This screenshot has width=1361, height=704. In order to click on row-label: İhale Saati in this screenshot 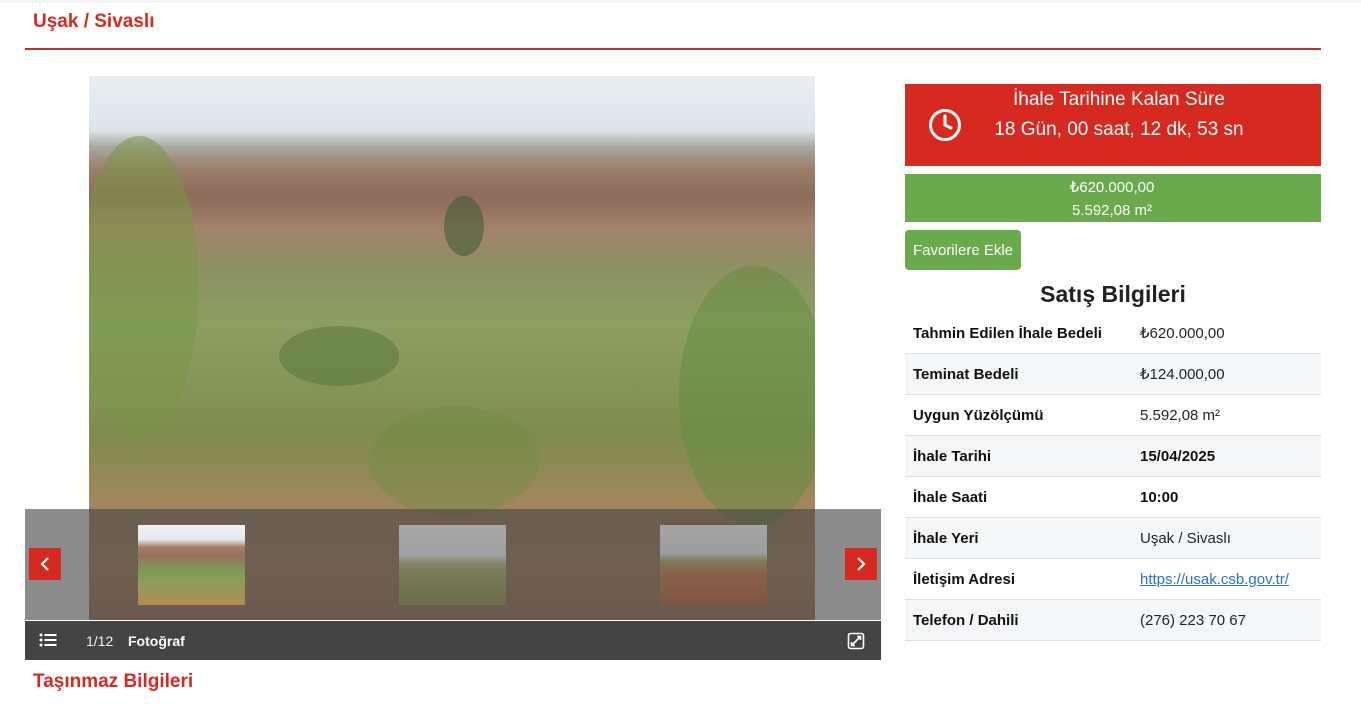, I will do `click(1018, 497)`.